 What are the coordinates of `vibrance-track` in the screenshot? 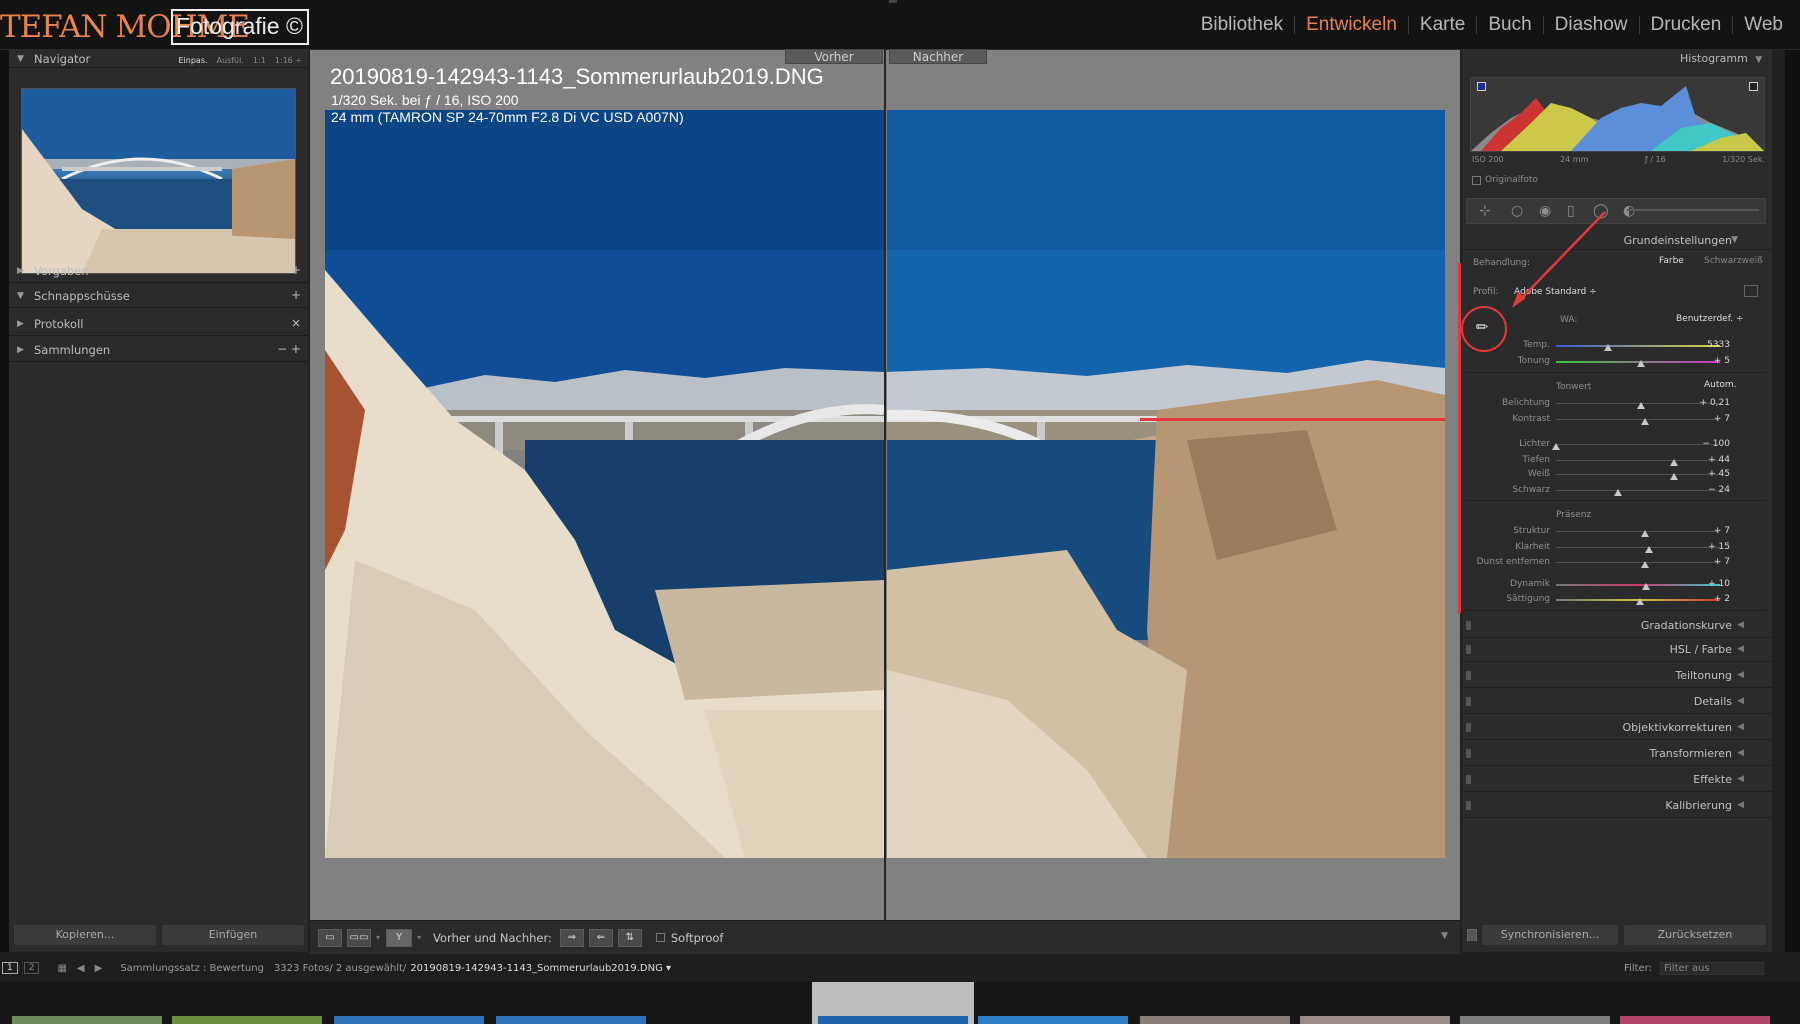 It's located at (1638, 585).